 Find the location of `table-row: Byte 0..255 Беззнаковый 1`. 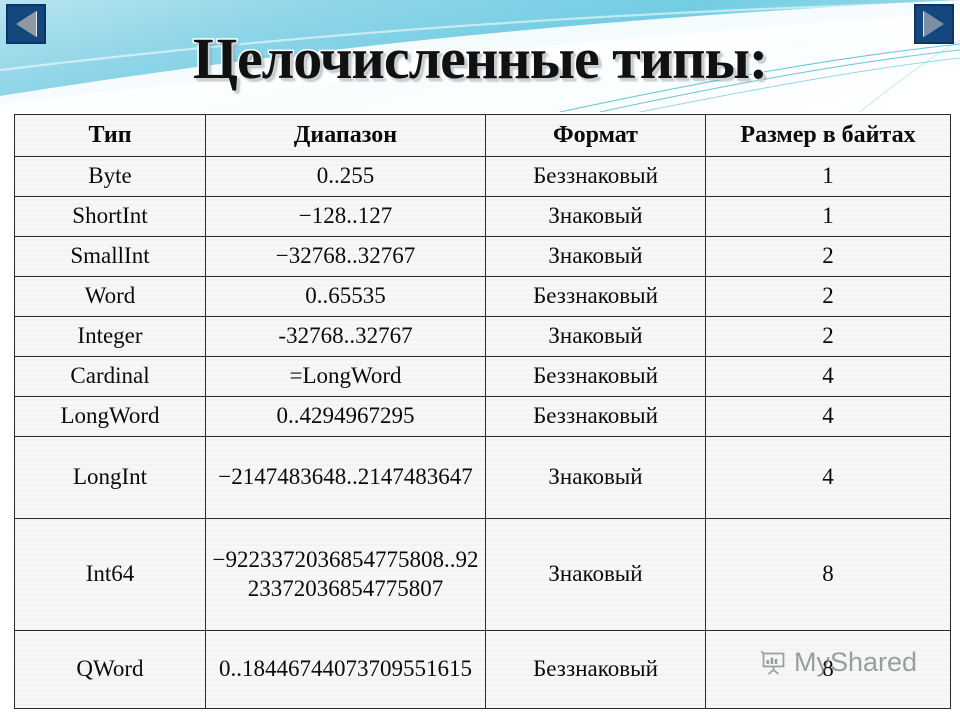

table-row: Byte 0..255 Беззнаковый 1 is located at coordinates (482, 176).